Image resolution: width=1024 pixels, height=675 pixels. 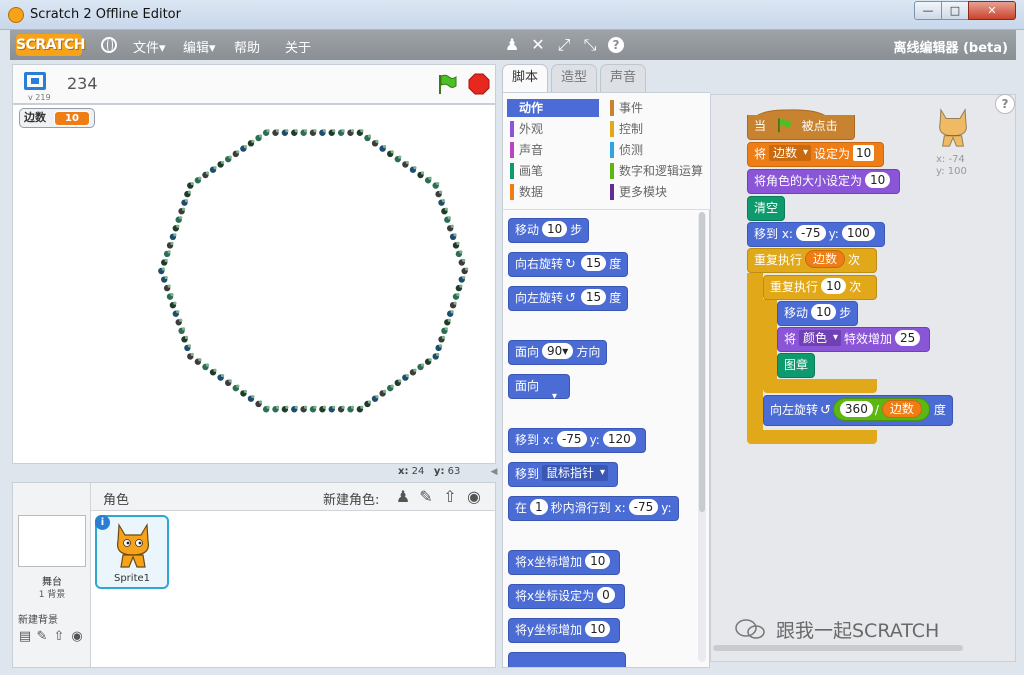 What do you see at coordinates (25, 637) in the screenshot?
I see `backdrop-library-icon: ▤` at bounding box center [25, 637].